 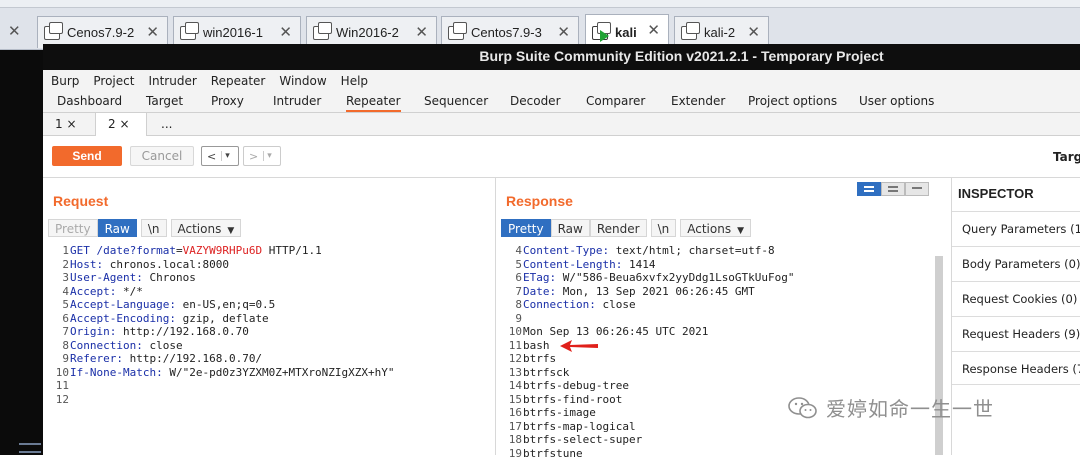 I want to click on inspector-response-headers: Response Headers (7), so click(x=1016, y=368).